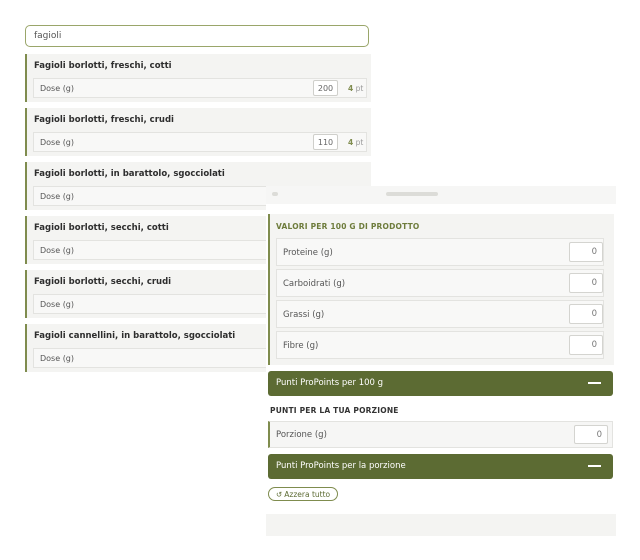 This screenshot has width=640, height=560. I want to click on fats-input, so click(586, 314).